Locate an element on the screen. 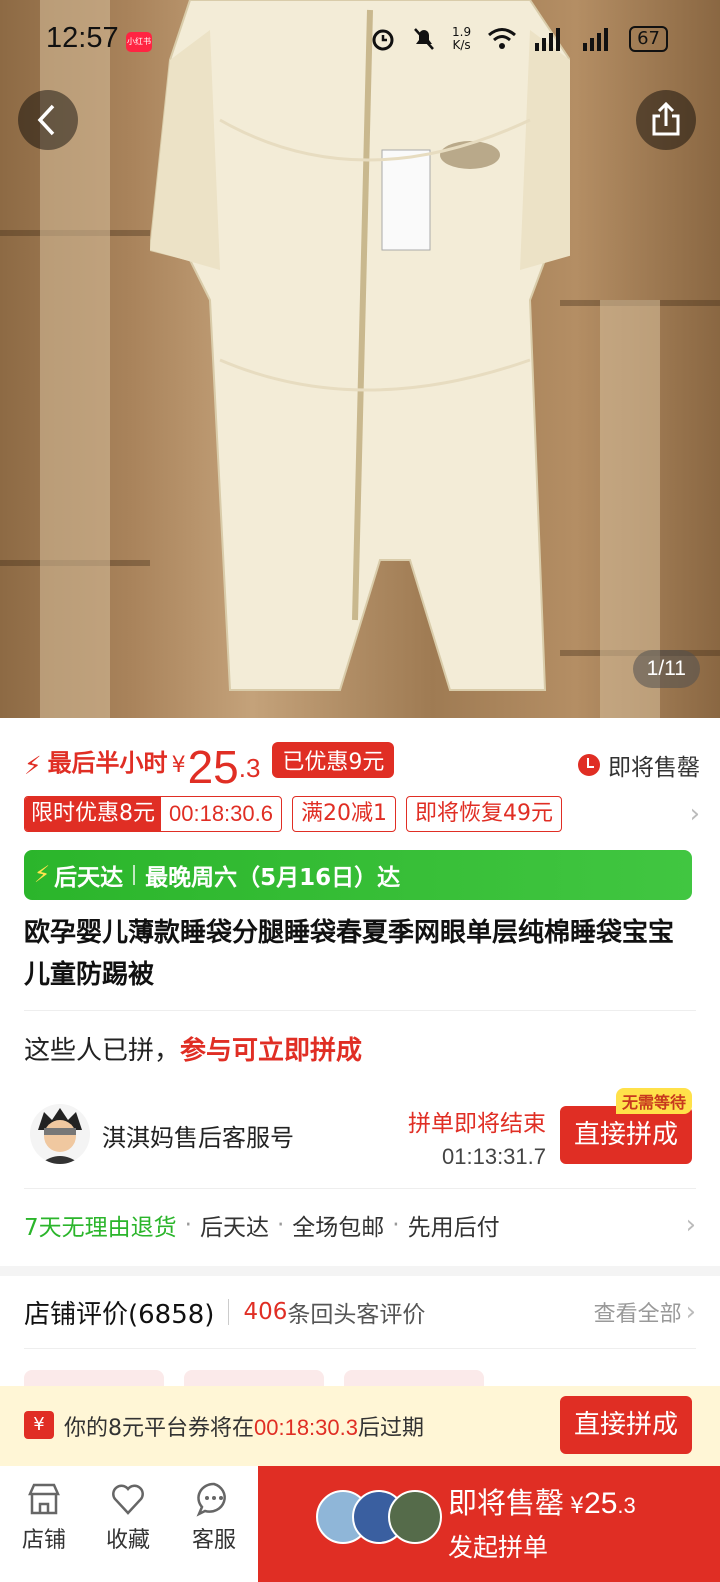 The image size is (720, 1582). chevron-left-icon is located at coordinates (46, 120).